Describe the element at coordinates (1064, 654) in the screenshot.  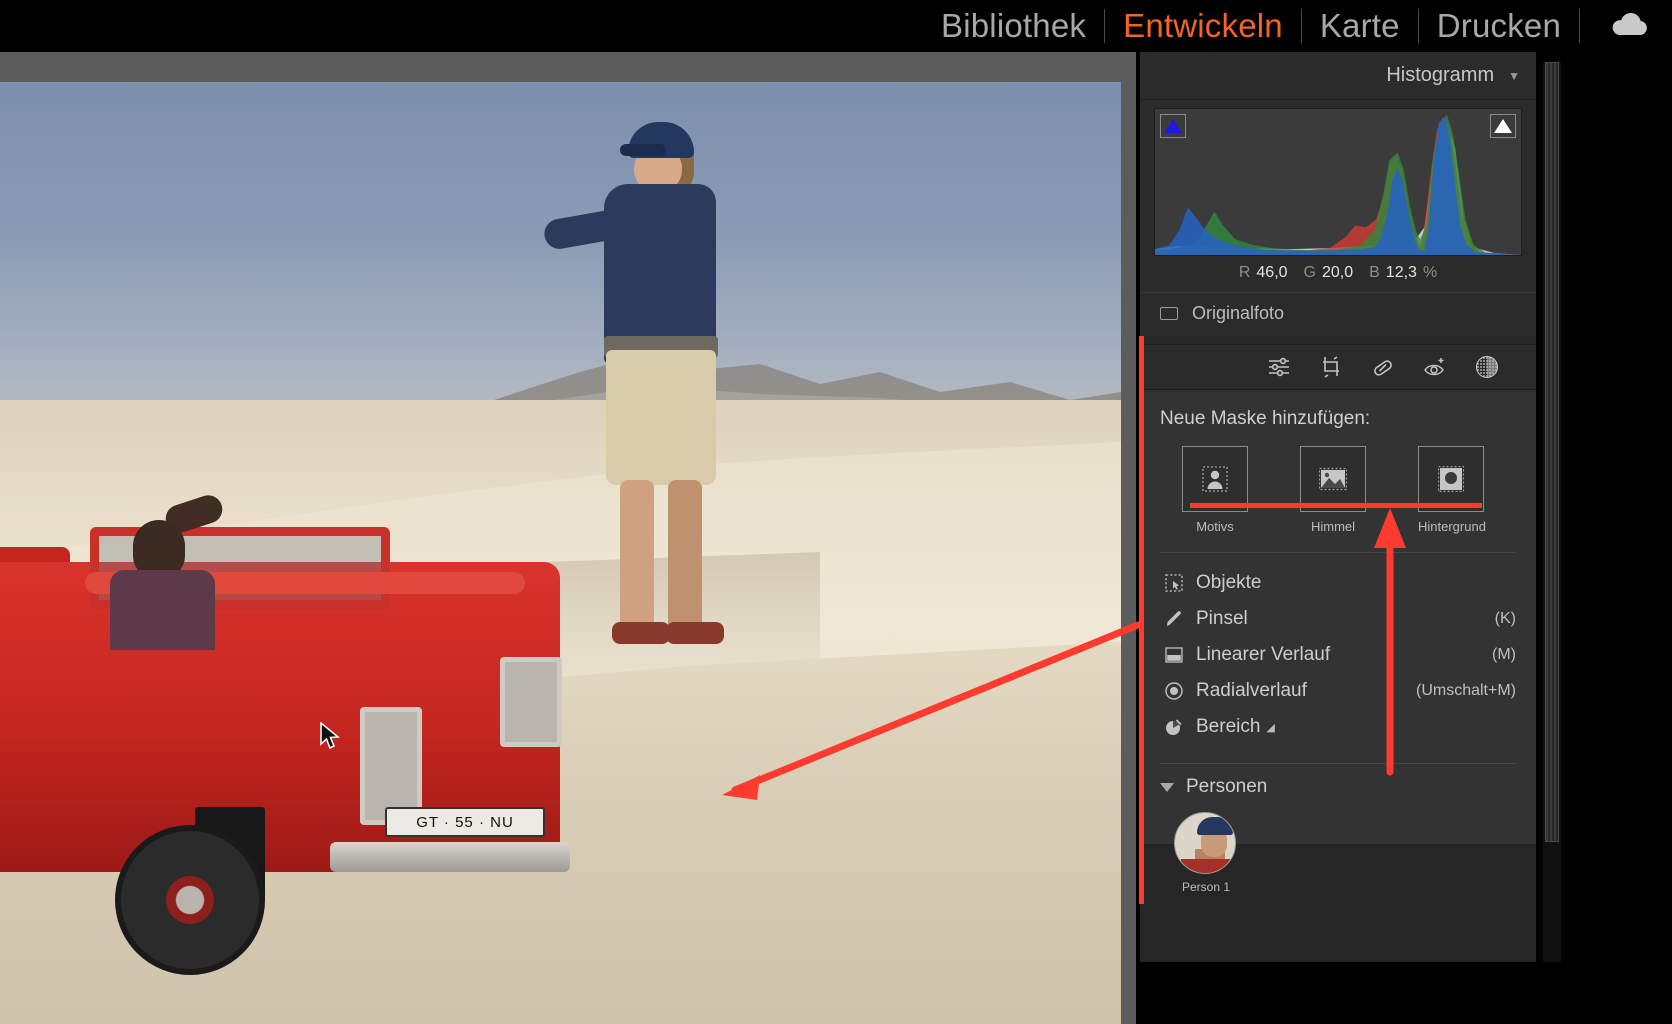
I see `annotation-arrows` at that location.